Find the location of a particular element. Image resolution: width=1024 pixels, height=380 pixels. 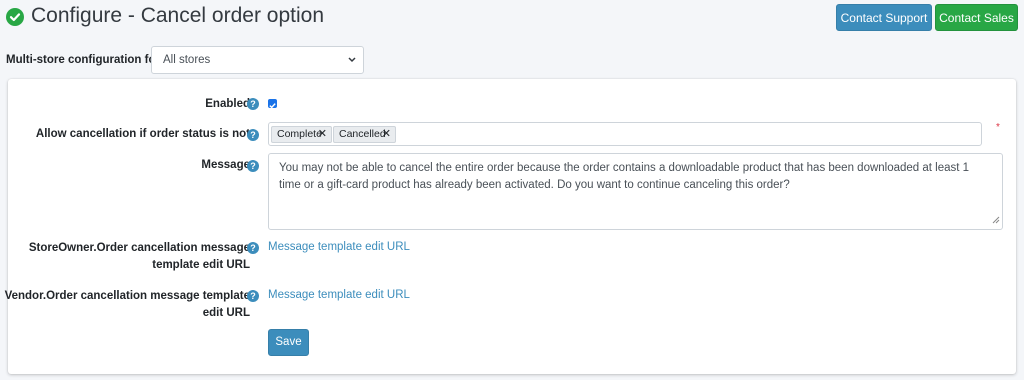

message-label: Message is located at coordinates (225, 165).